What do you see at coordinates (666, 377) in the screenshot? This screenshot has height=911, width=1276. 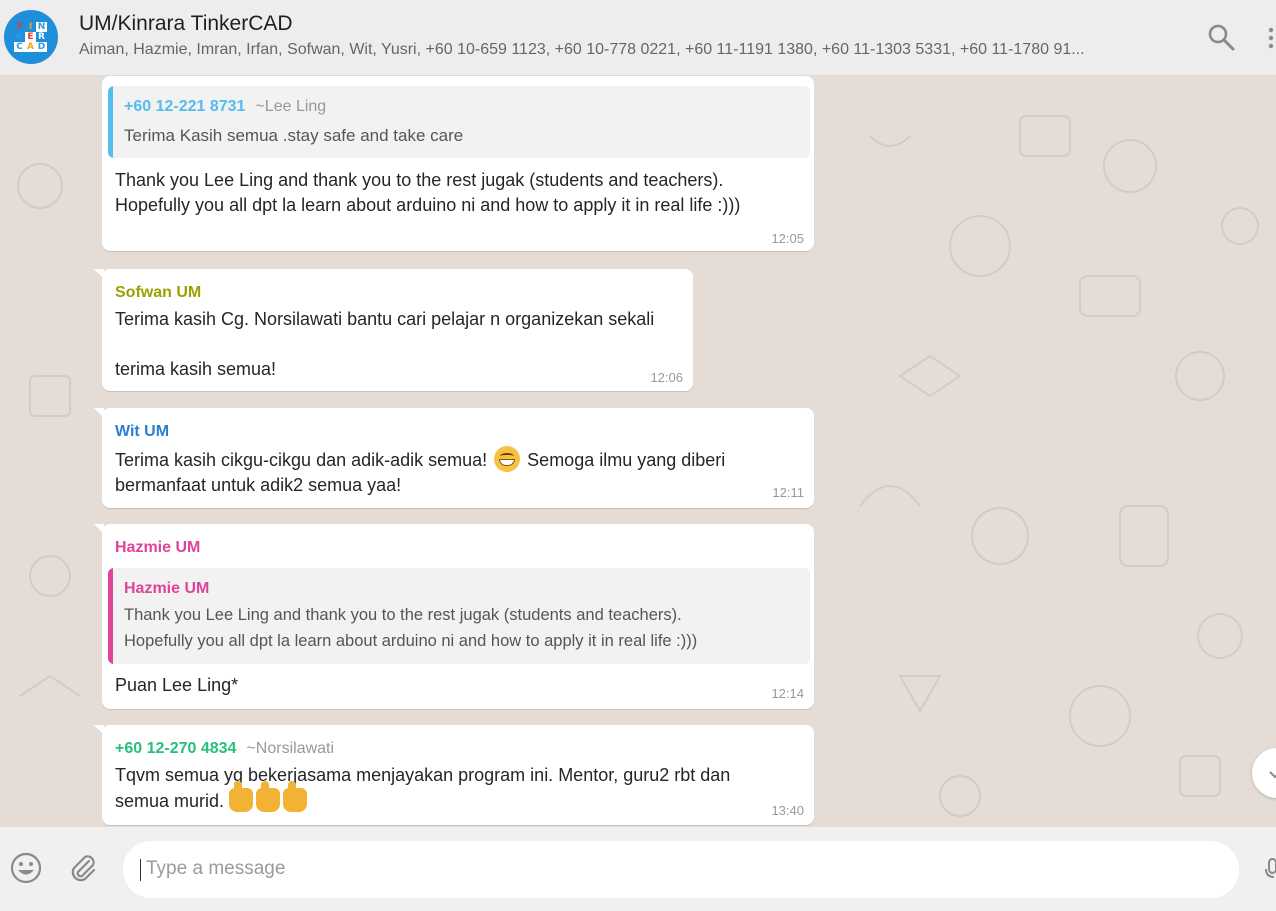 I see `message-time: 12:06` at bounding box center [666, 377].